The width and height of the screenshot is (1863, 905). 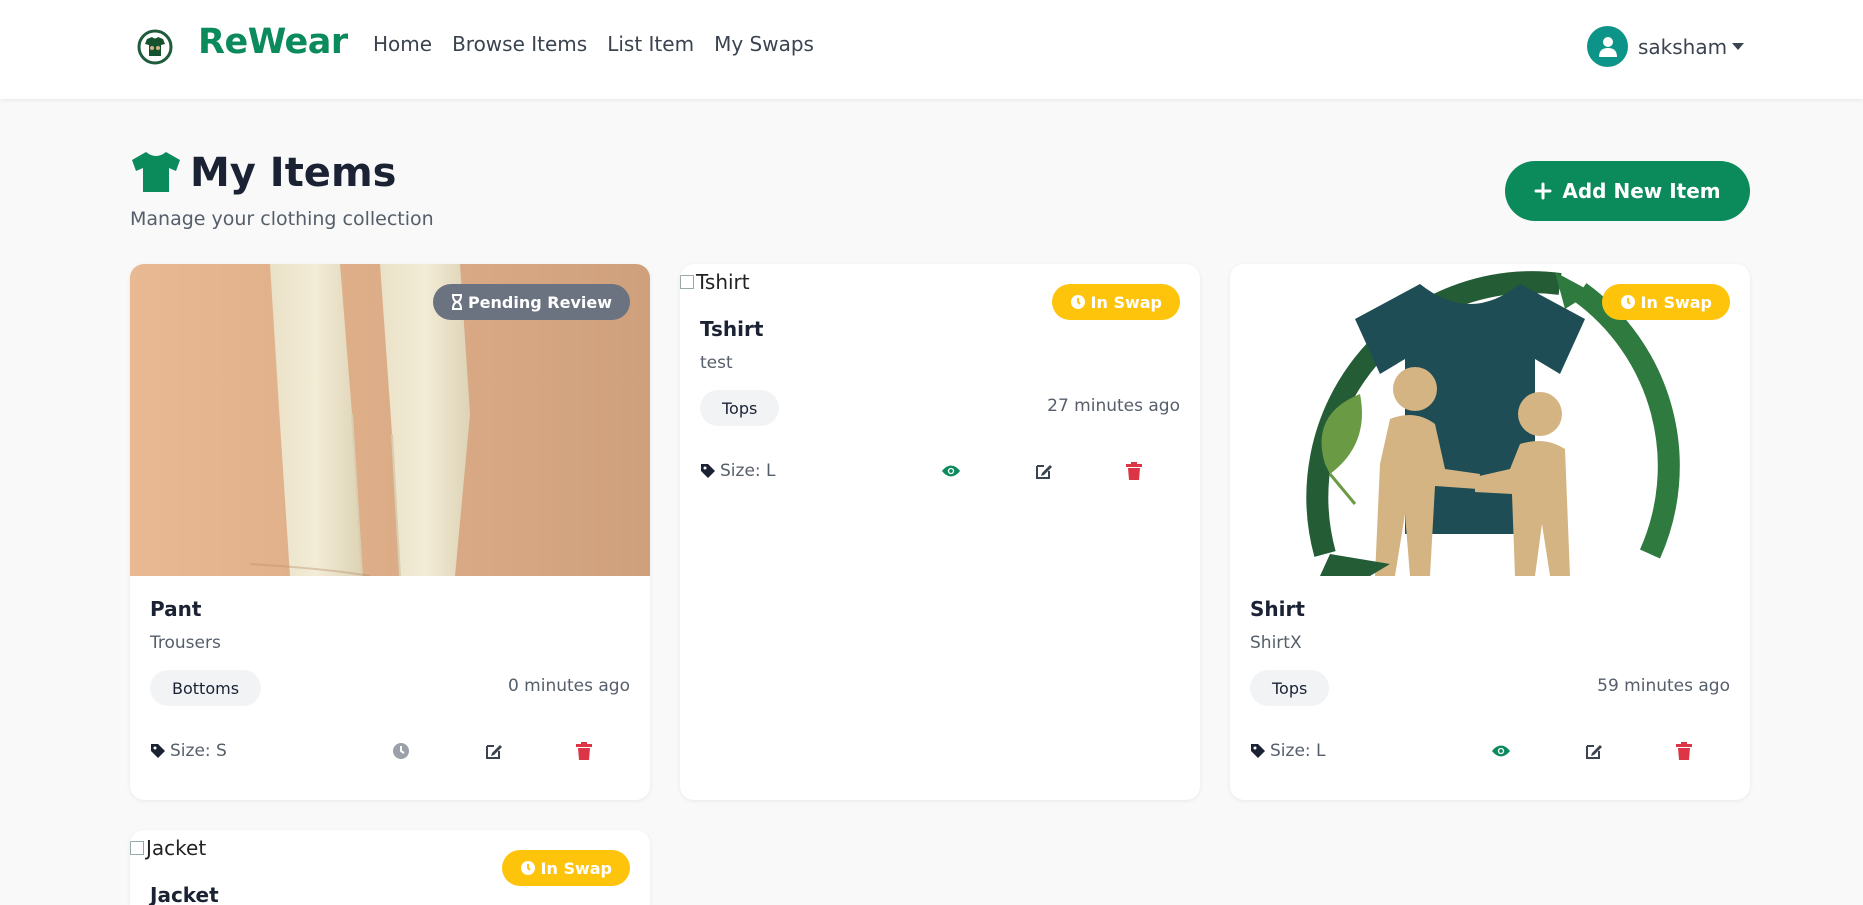 I want to click on nav-browse-items: Browse Items, so click(x=519, y=44).